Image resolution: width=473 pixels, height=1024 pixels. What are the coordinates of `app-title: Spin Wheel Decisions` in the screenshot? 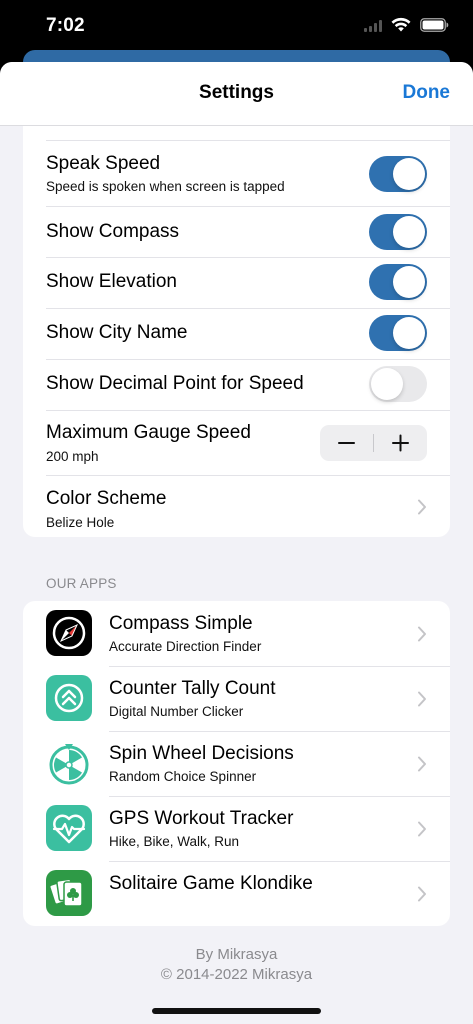 It's located at (201, 753).